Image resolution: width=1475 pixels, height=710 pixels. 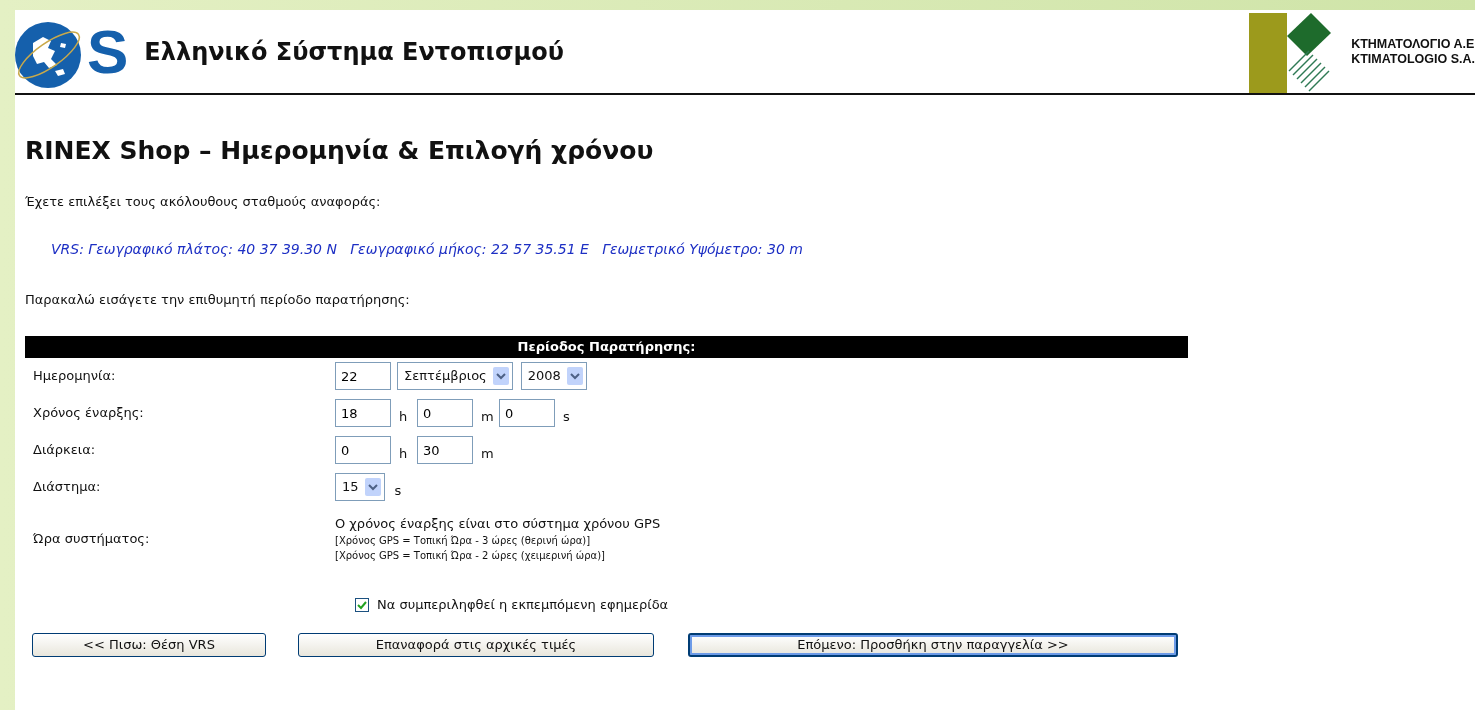 What do you see at coordinates (108, 51) in the screenshot?
I see `logo-letter: S` at bounding box center [108, 51].